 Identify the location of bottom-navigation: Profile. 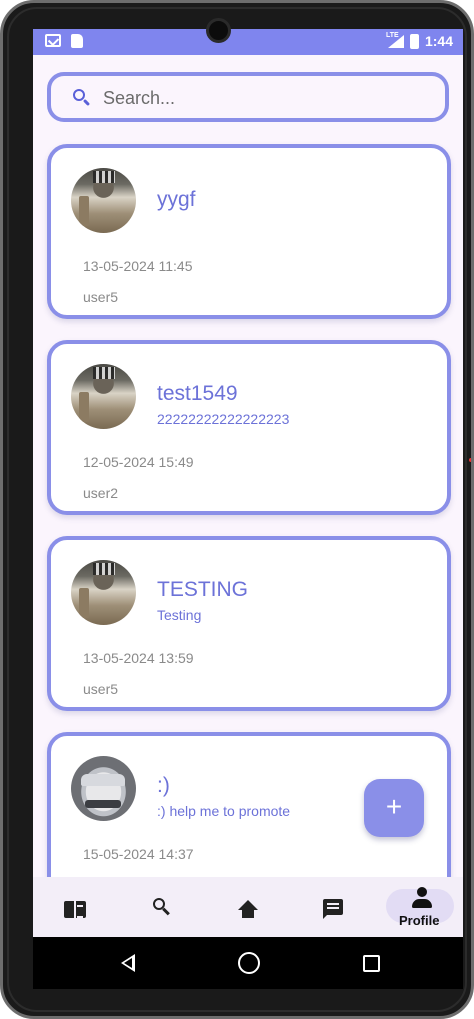
(248, 907).